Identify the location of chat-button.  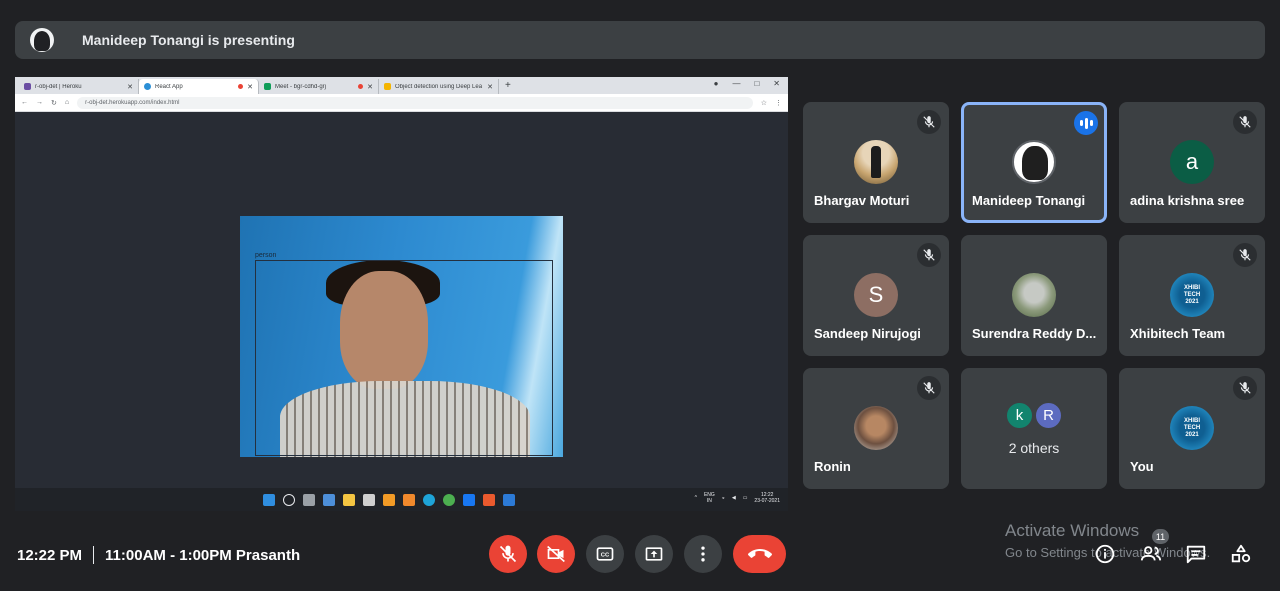
(1196, 554).